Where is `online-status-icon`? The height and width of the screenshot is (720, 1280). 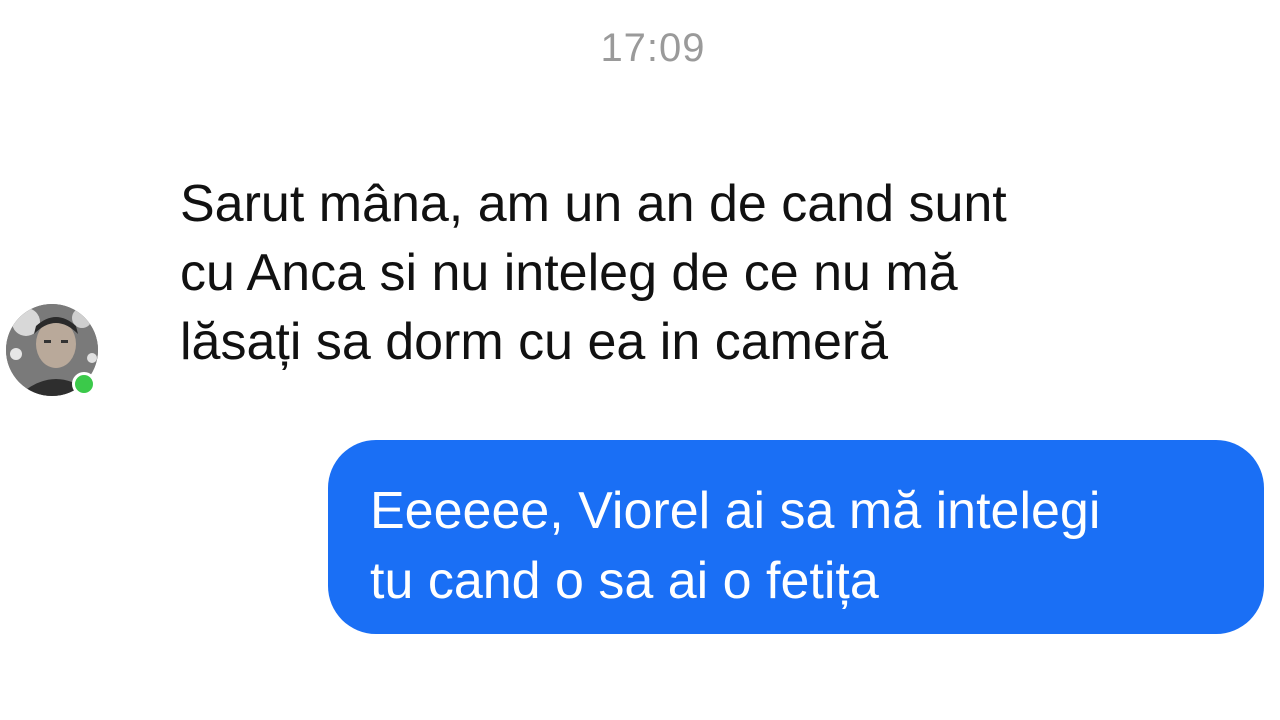
online-status-icon is located at coordinates (84, 384).